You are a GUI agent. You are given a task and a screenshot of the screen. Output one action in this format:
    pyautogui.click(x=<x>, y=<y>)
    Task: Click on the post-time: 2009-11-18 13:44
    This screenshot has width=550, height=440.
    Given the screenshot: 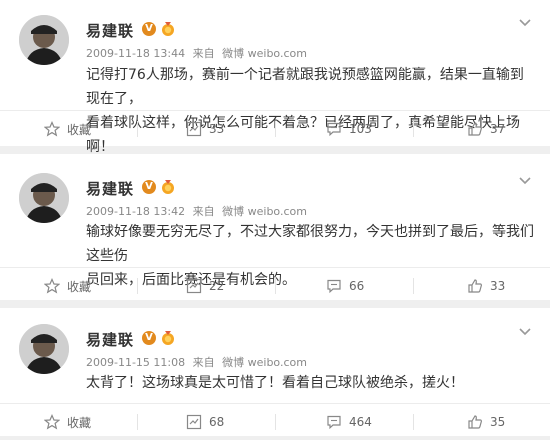 What is the action you would take?
    pyautogui.click(x=135, y=53)
    